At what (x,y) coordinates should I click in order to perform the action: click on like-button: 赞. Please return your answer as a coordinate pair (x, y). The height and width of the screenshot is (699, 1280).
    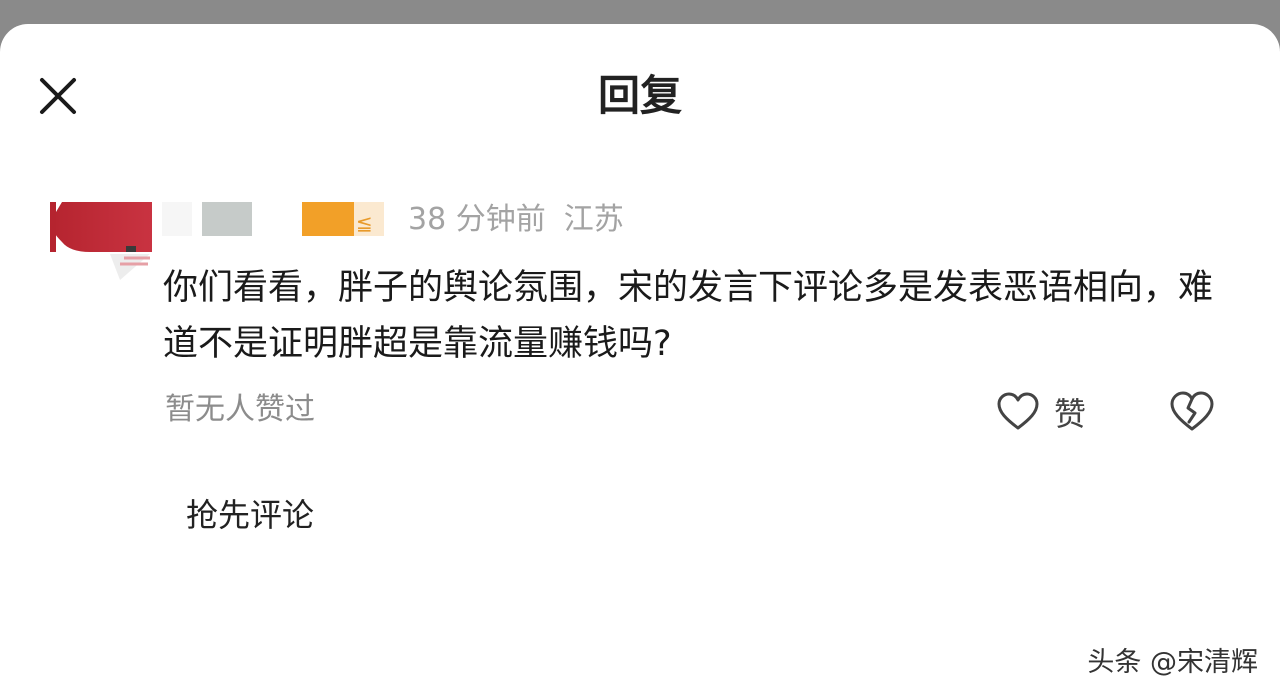
    Looking at the image, I should click on (1041, 412).